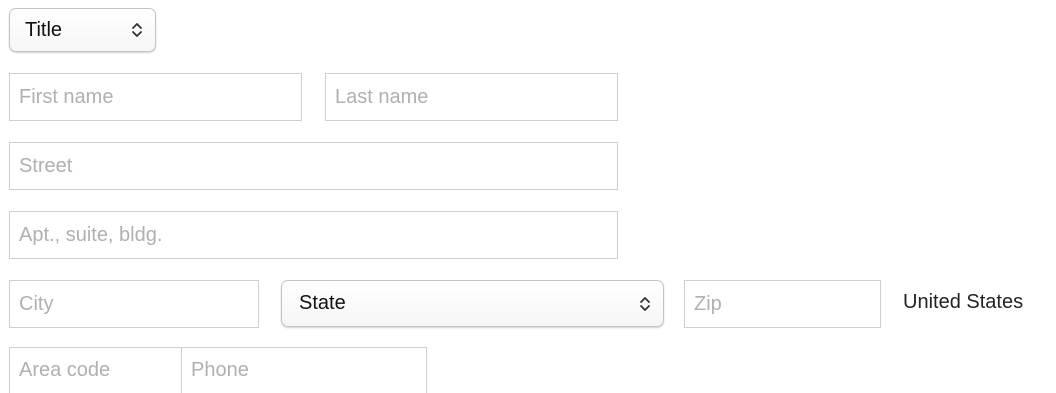 The height and width of the screenshot is (393, 1056). What do you see at coordinates (44, 29) in the screenshot?
I see `title-select-value: Title` at bounding box center [44, 29].